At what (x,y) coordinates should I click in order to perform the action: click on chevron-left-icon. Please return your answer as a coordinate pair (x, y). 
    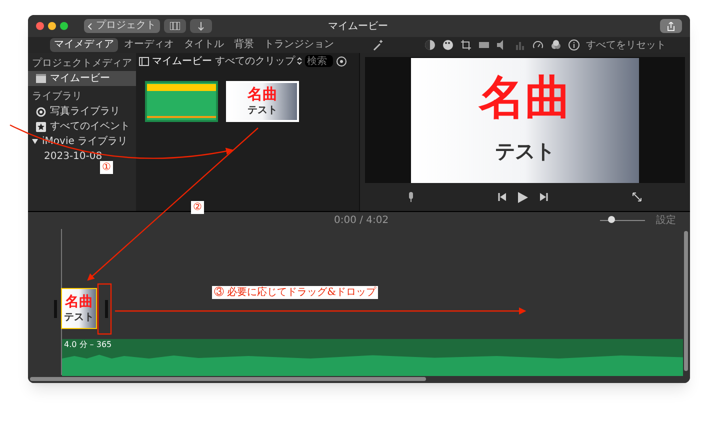
    Looking at the image, I should click on (90, 26).